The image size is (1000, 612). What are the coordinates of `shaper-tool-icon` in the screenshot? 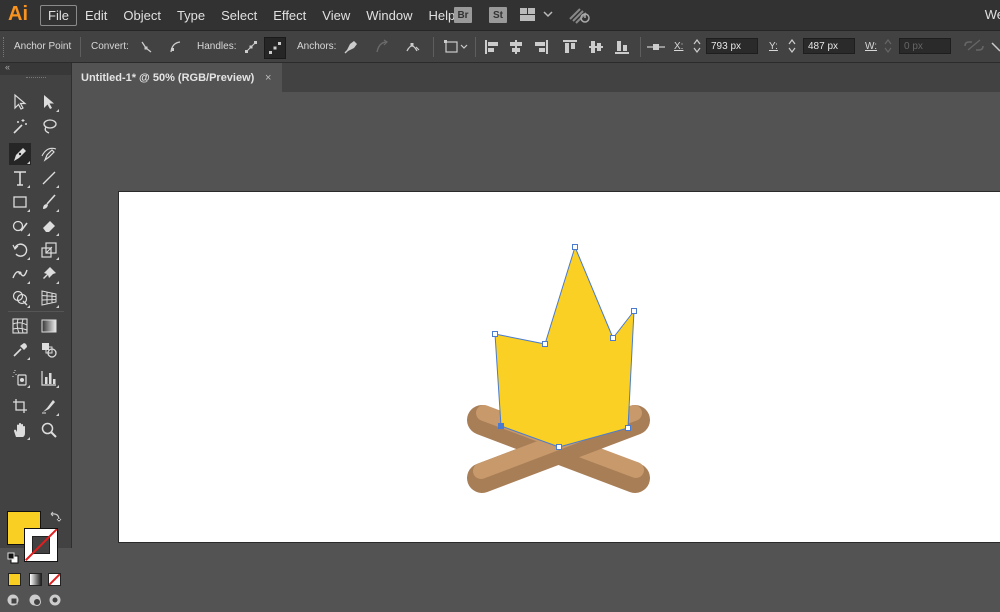 It's located at (20, 226).